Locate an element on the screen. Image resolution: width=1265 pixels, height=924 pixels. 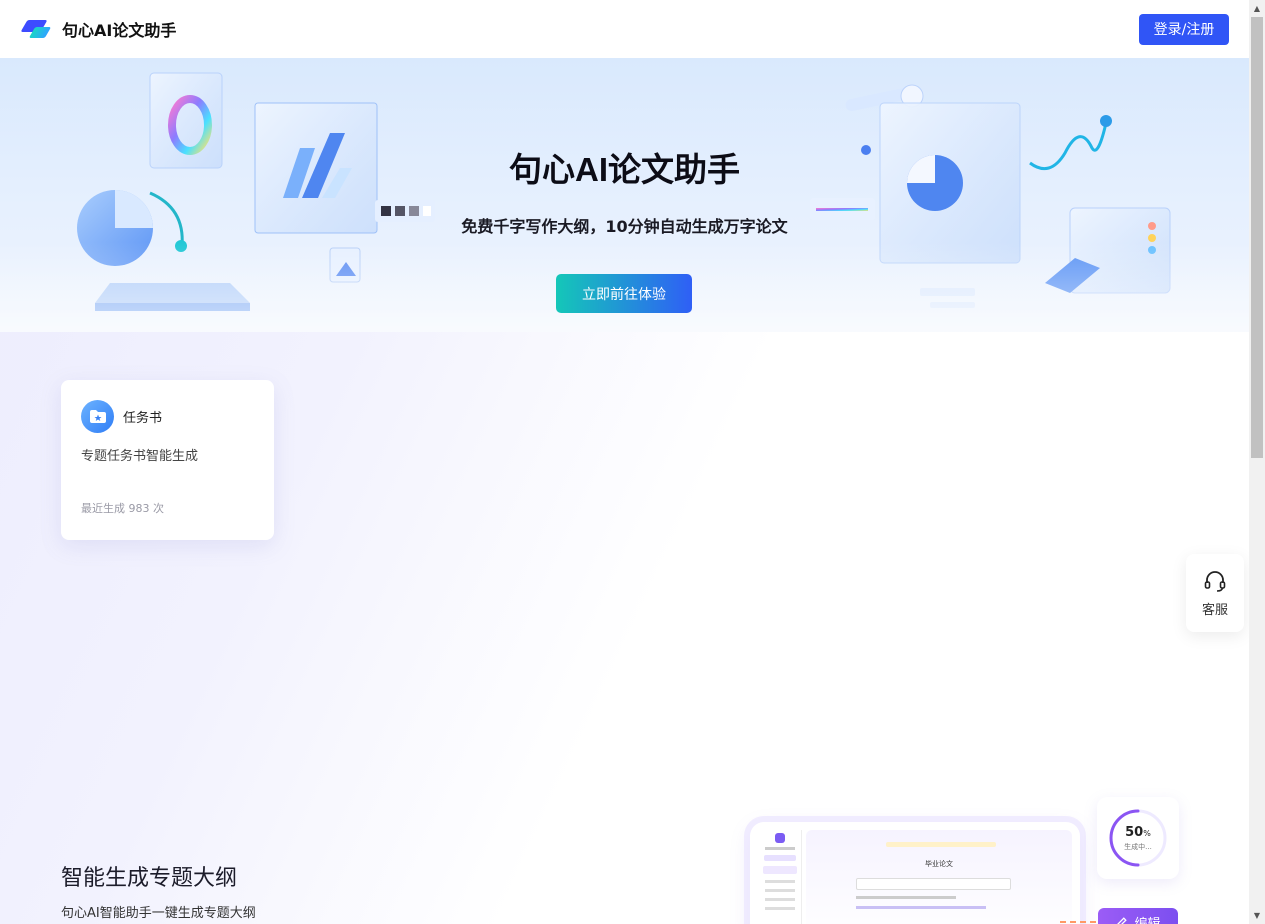
task-book-card: 任务书 专题任务书智能生成 最近生成 983 次 is located at coordinates (167, 460).